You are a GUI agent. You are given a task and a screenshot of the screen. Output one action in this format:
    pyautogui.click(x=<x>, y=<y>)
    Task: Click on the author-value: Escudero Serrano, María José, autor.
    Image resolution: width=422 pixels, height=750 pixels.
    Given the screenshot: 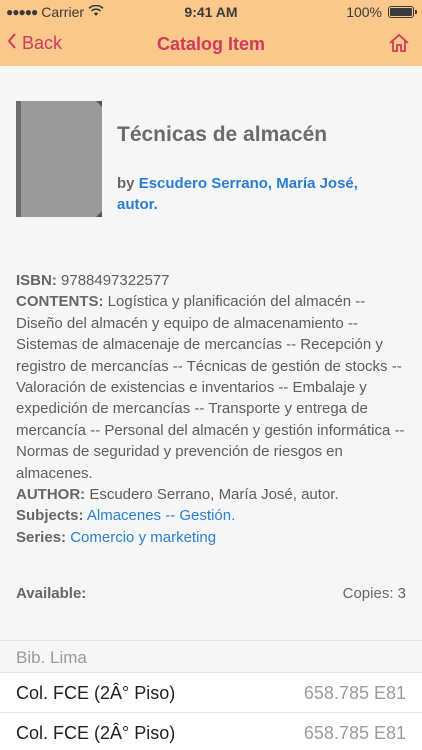 What is the action you would take?
    pyautogui.click(x=214, y=495)
    